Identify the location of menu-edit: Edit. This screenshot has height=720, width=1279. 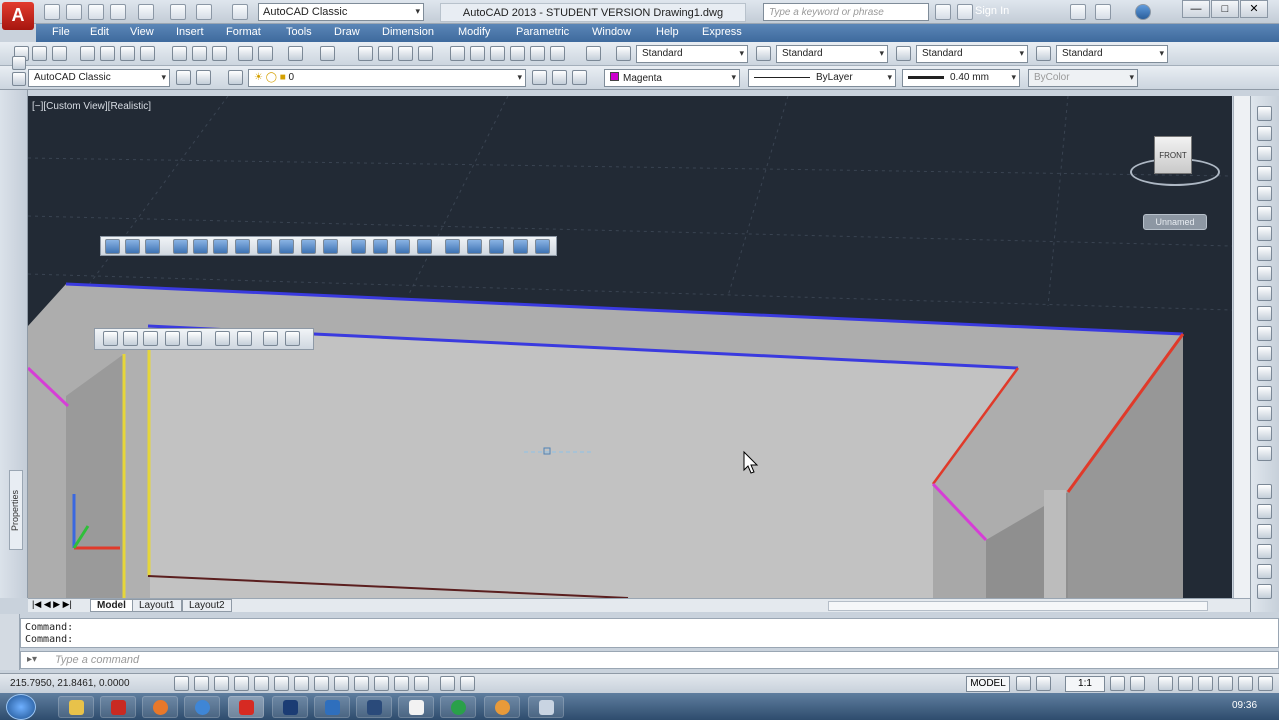
(99, 32).